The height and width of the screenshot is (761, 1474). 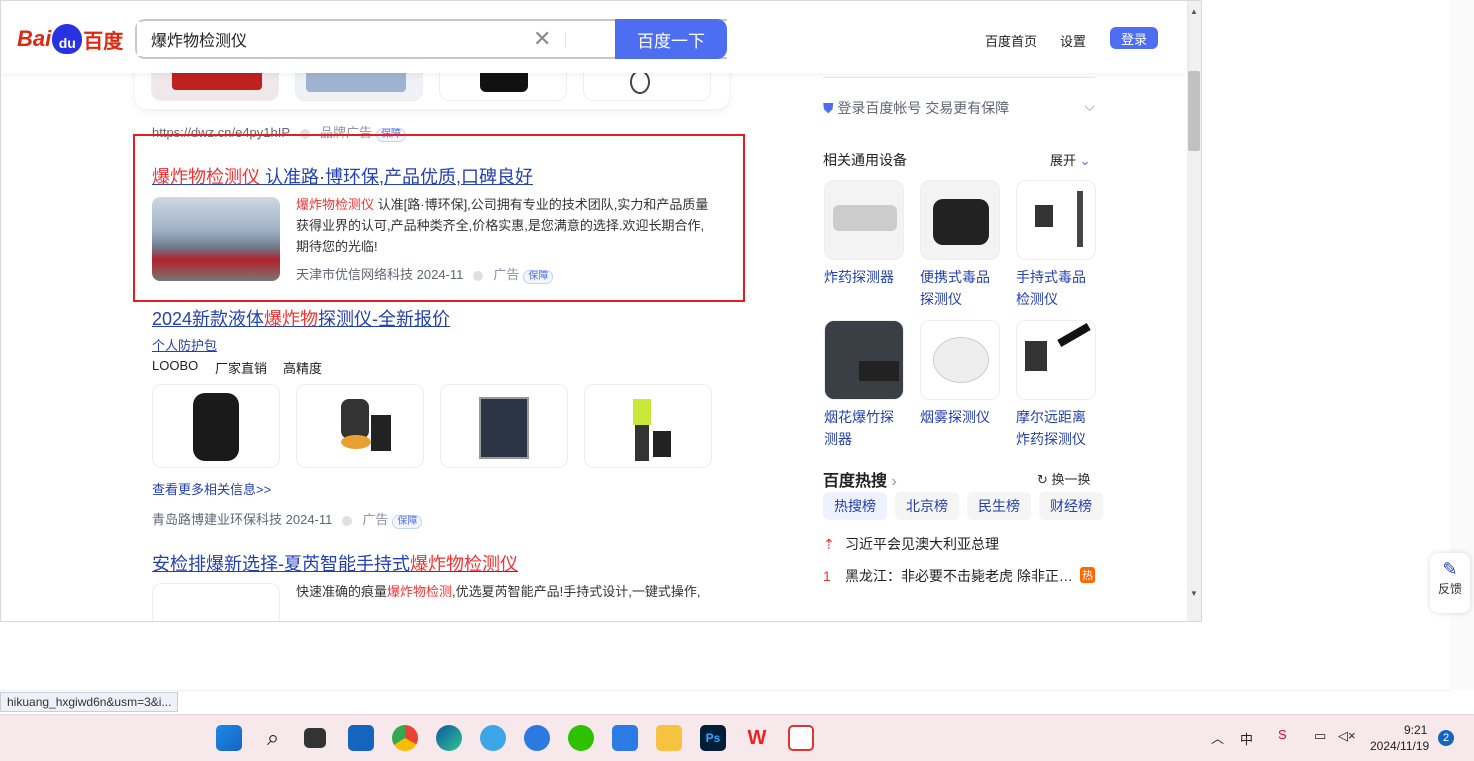 What do you see at coordinates (1320, 736) in the screenshot?
I see `network-icon: ▭` at bounding box center [1320, 736].